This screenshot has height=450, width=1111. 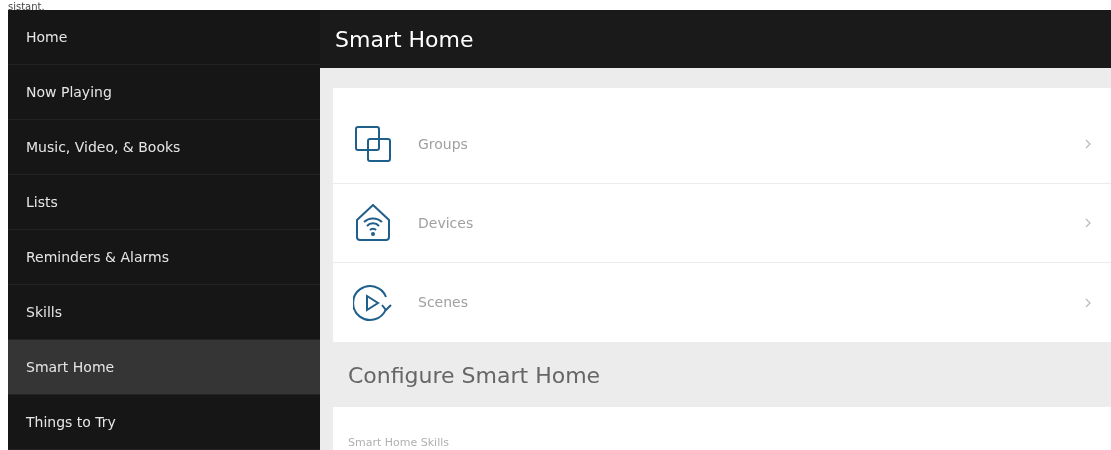 What do you see at coordinates (373, 223) in the screenshot?
I see `house-wifi-icon` at bounding box center [373, 223].